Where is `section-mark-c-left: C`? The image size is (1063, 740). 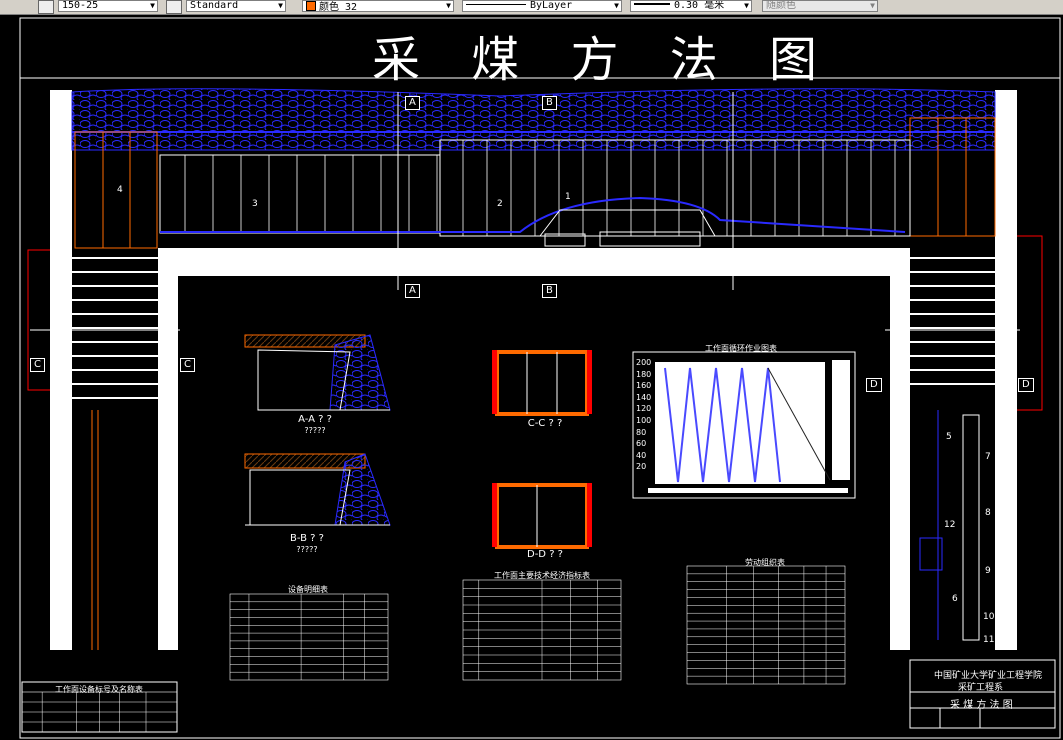
section-mark-c-left: C is located at coordinates (37, 365).